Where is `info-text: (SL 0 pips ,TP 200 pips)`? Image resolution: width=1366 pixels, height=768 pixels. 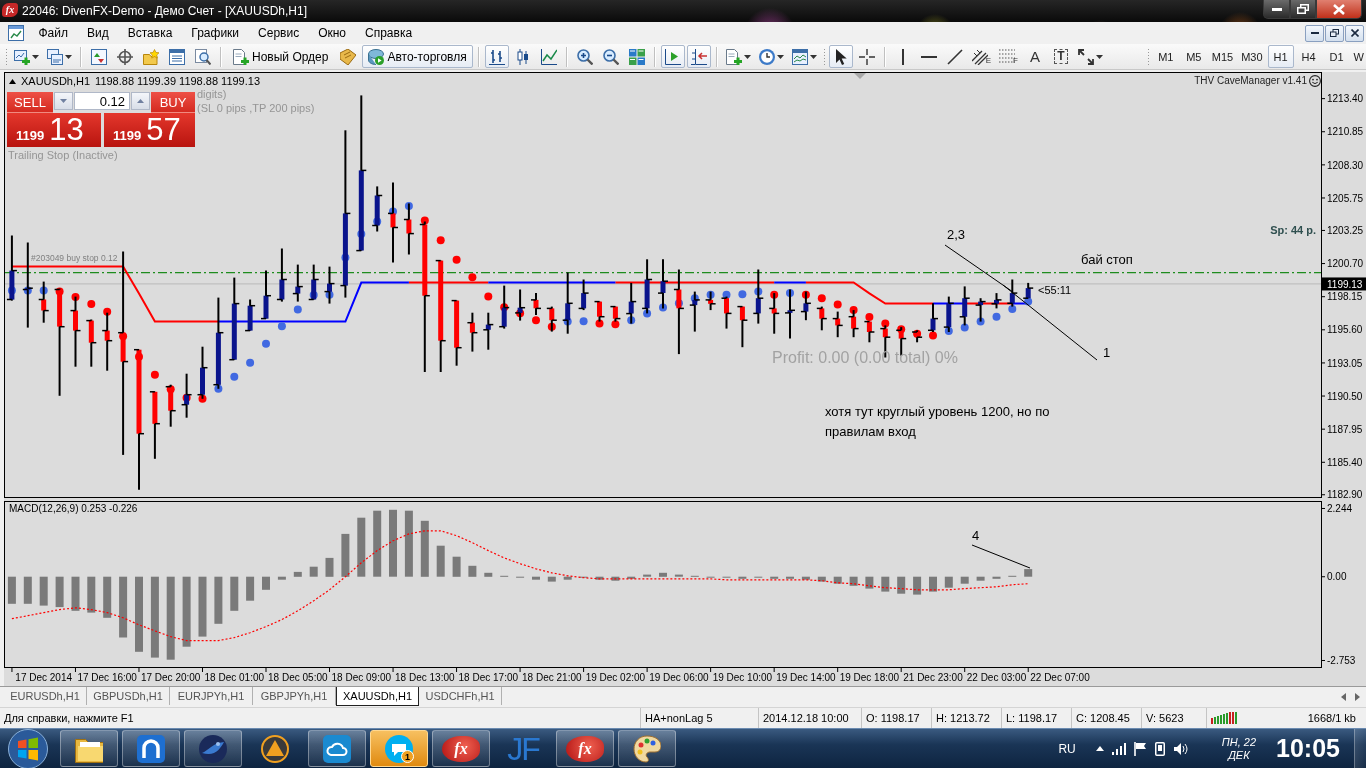
info-text: (SL 0 pips ,TP 200 pips) is located at coordinates (256, 109).